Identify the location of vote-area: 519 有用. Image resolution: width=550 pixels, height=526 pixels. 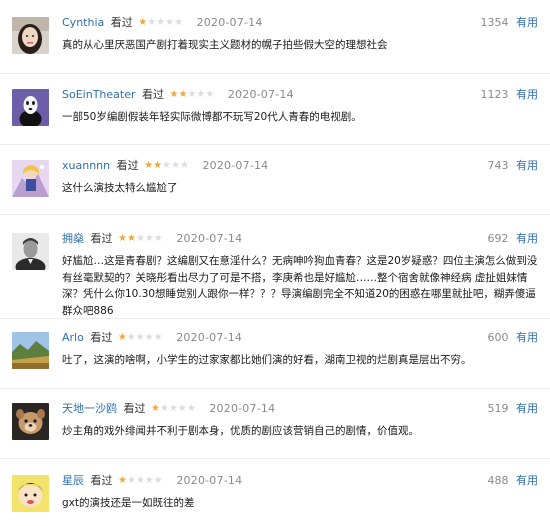
(513, 409).